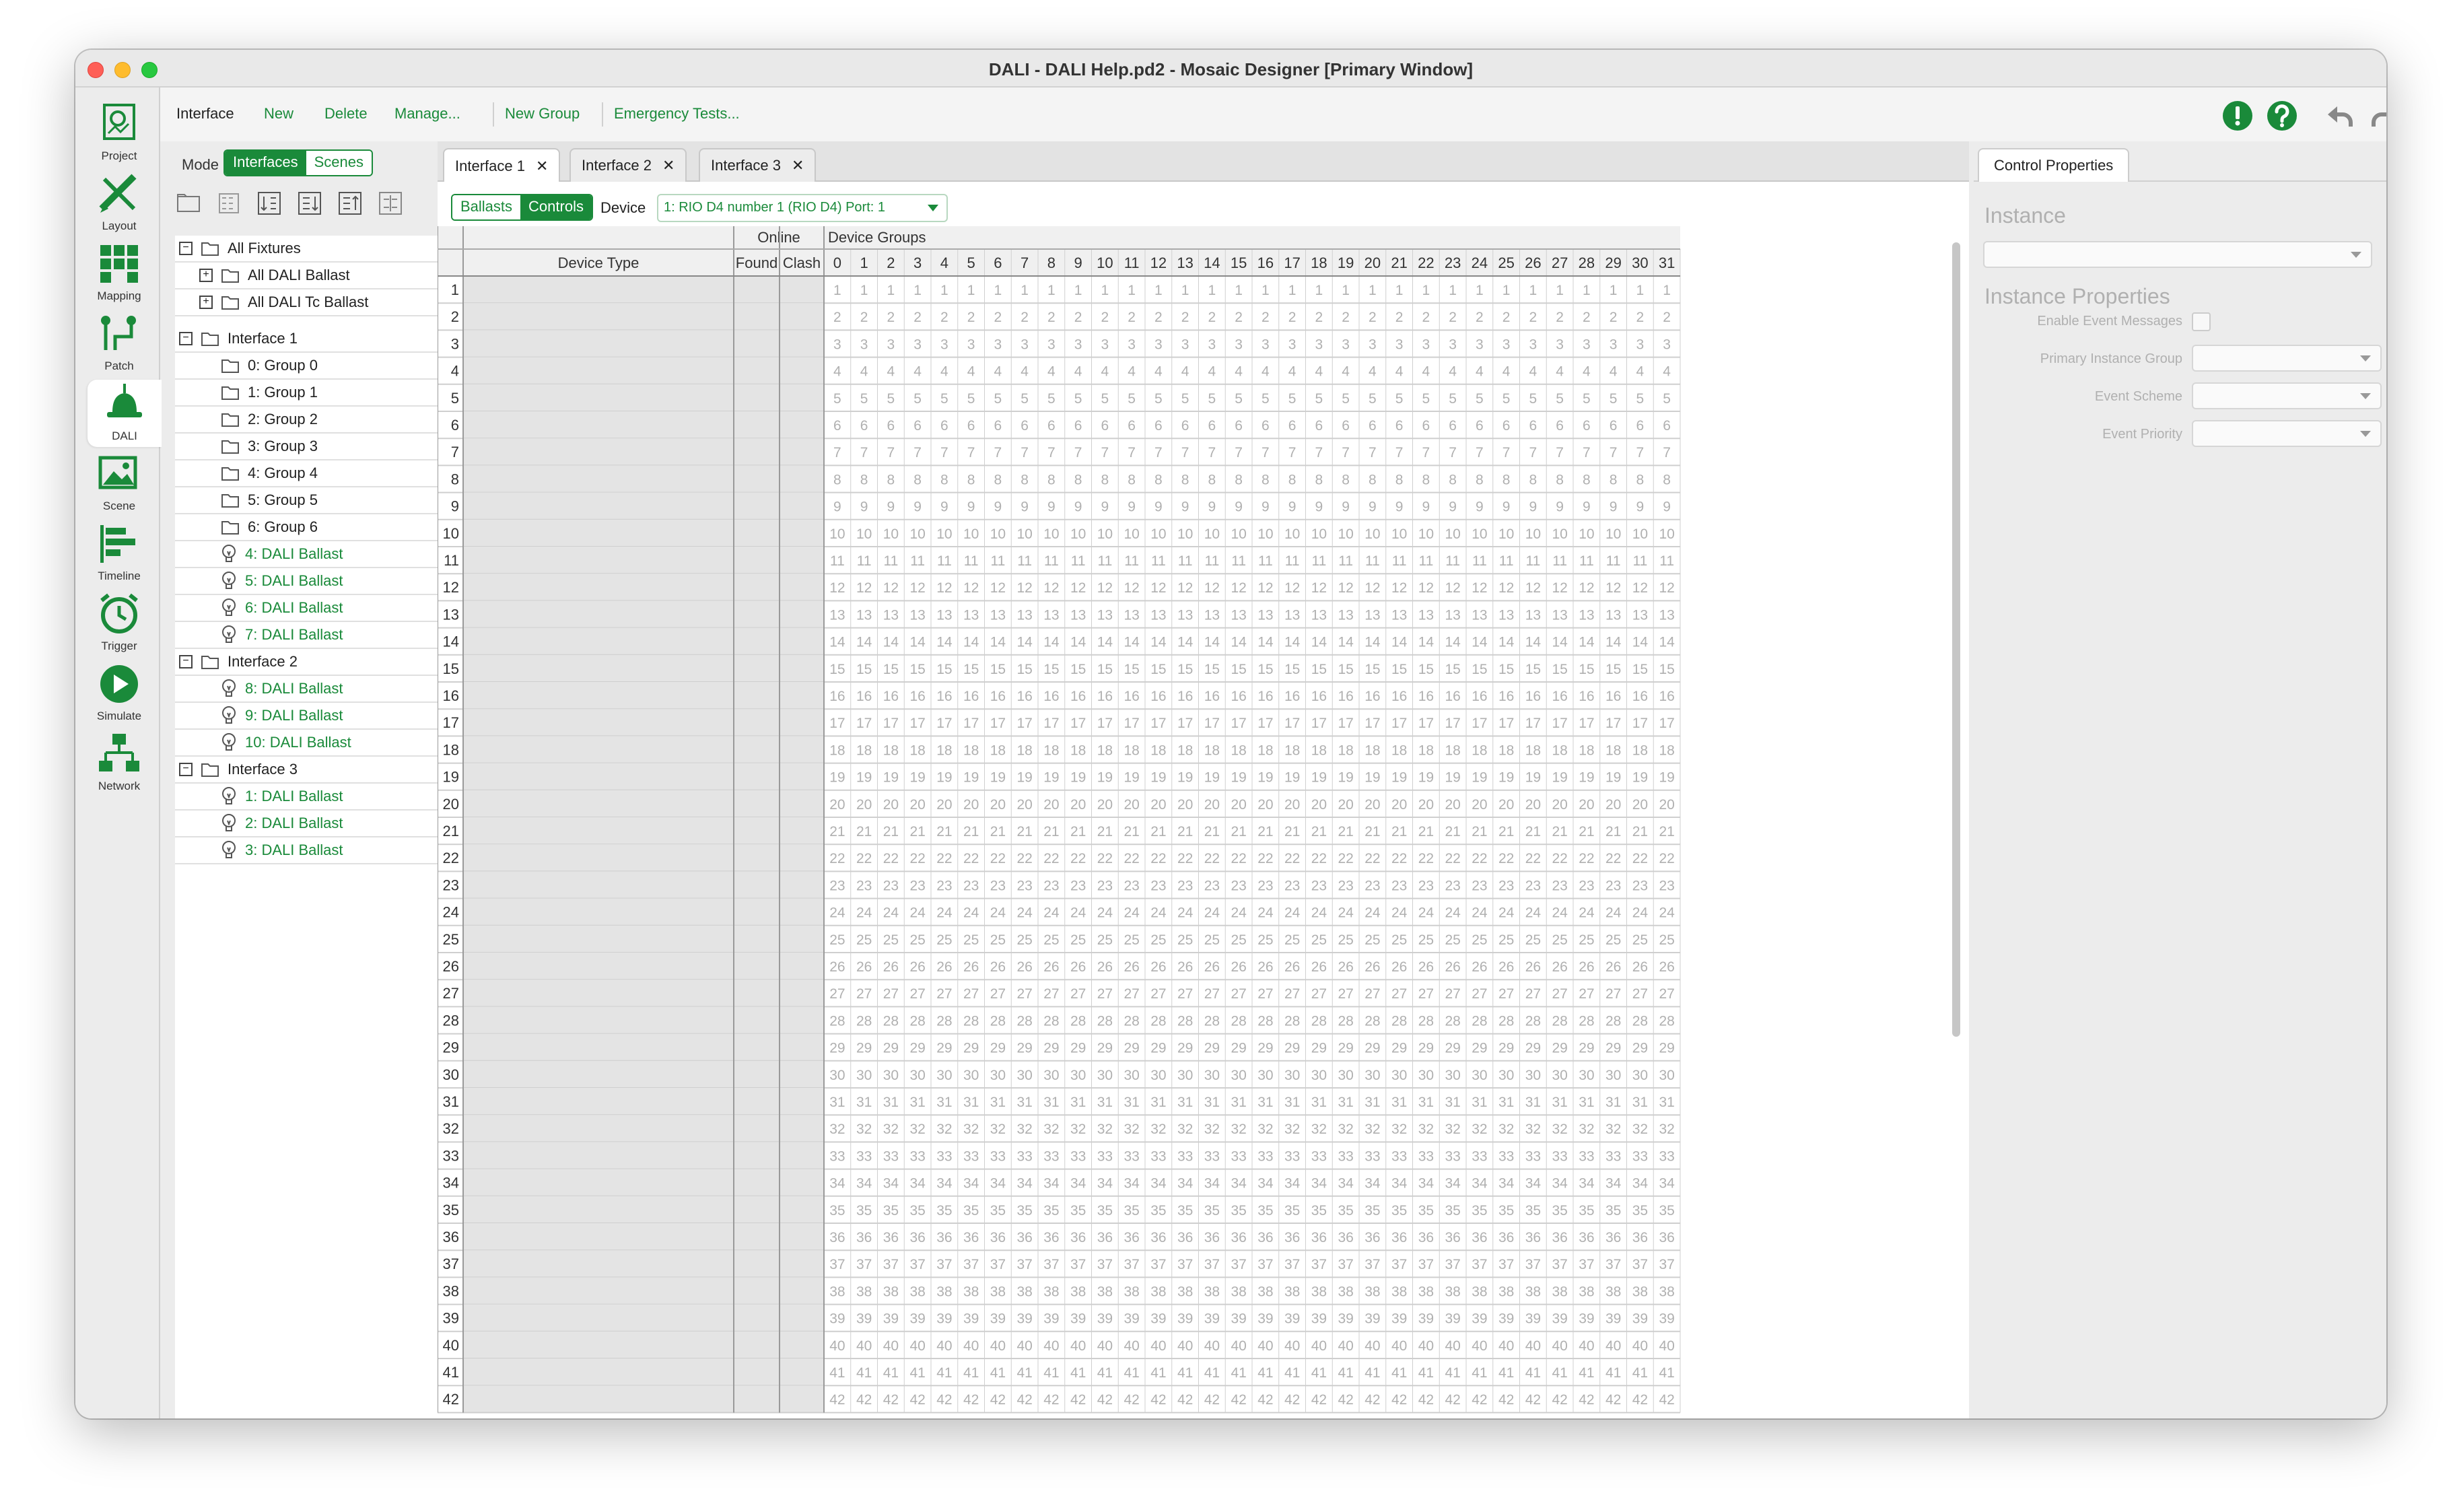 Image resolution: width=2453 pixels, height=1512 pixels. Describe the element at coordinates (390, 203) in the screenshot. I see `align-icon` at that location.